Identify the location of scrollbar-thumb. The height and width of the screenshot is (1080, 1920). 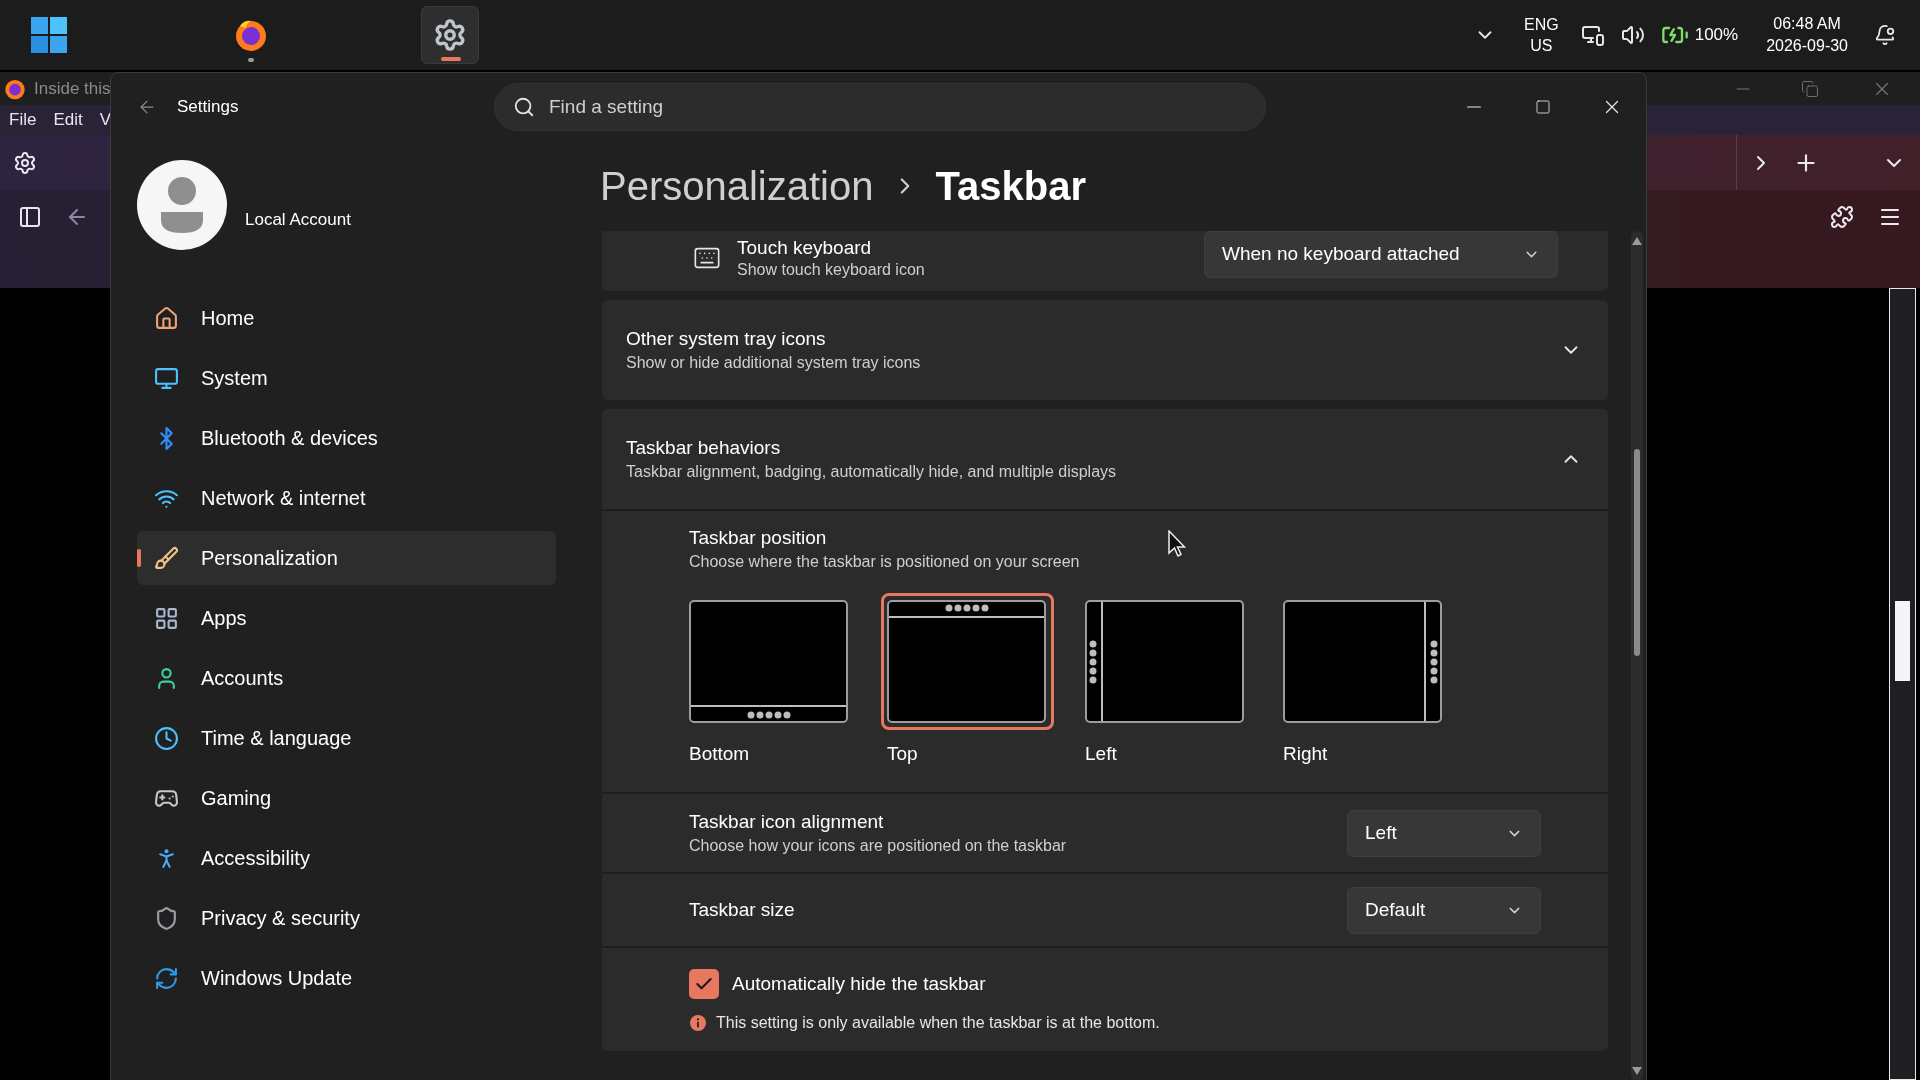
(1902, 641).